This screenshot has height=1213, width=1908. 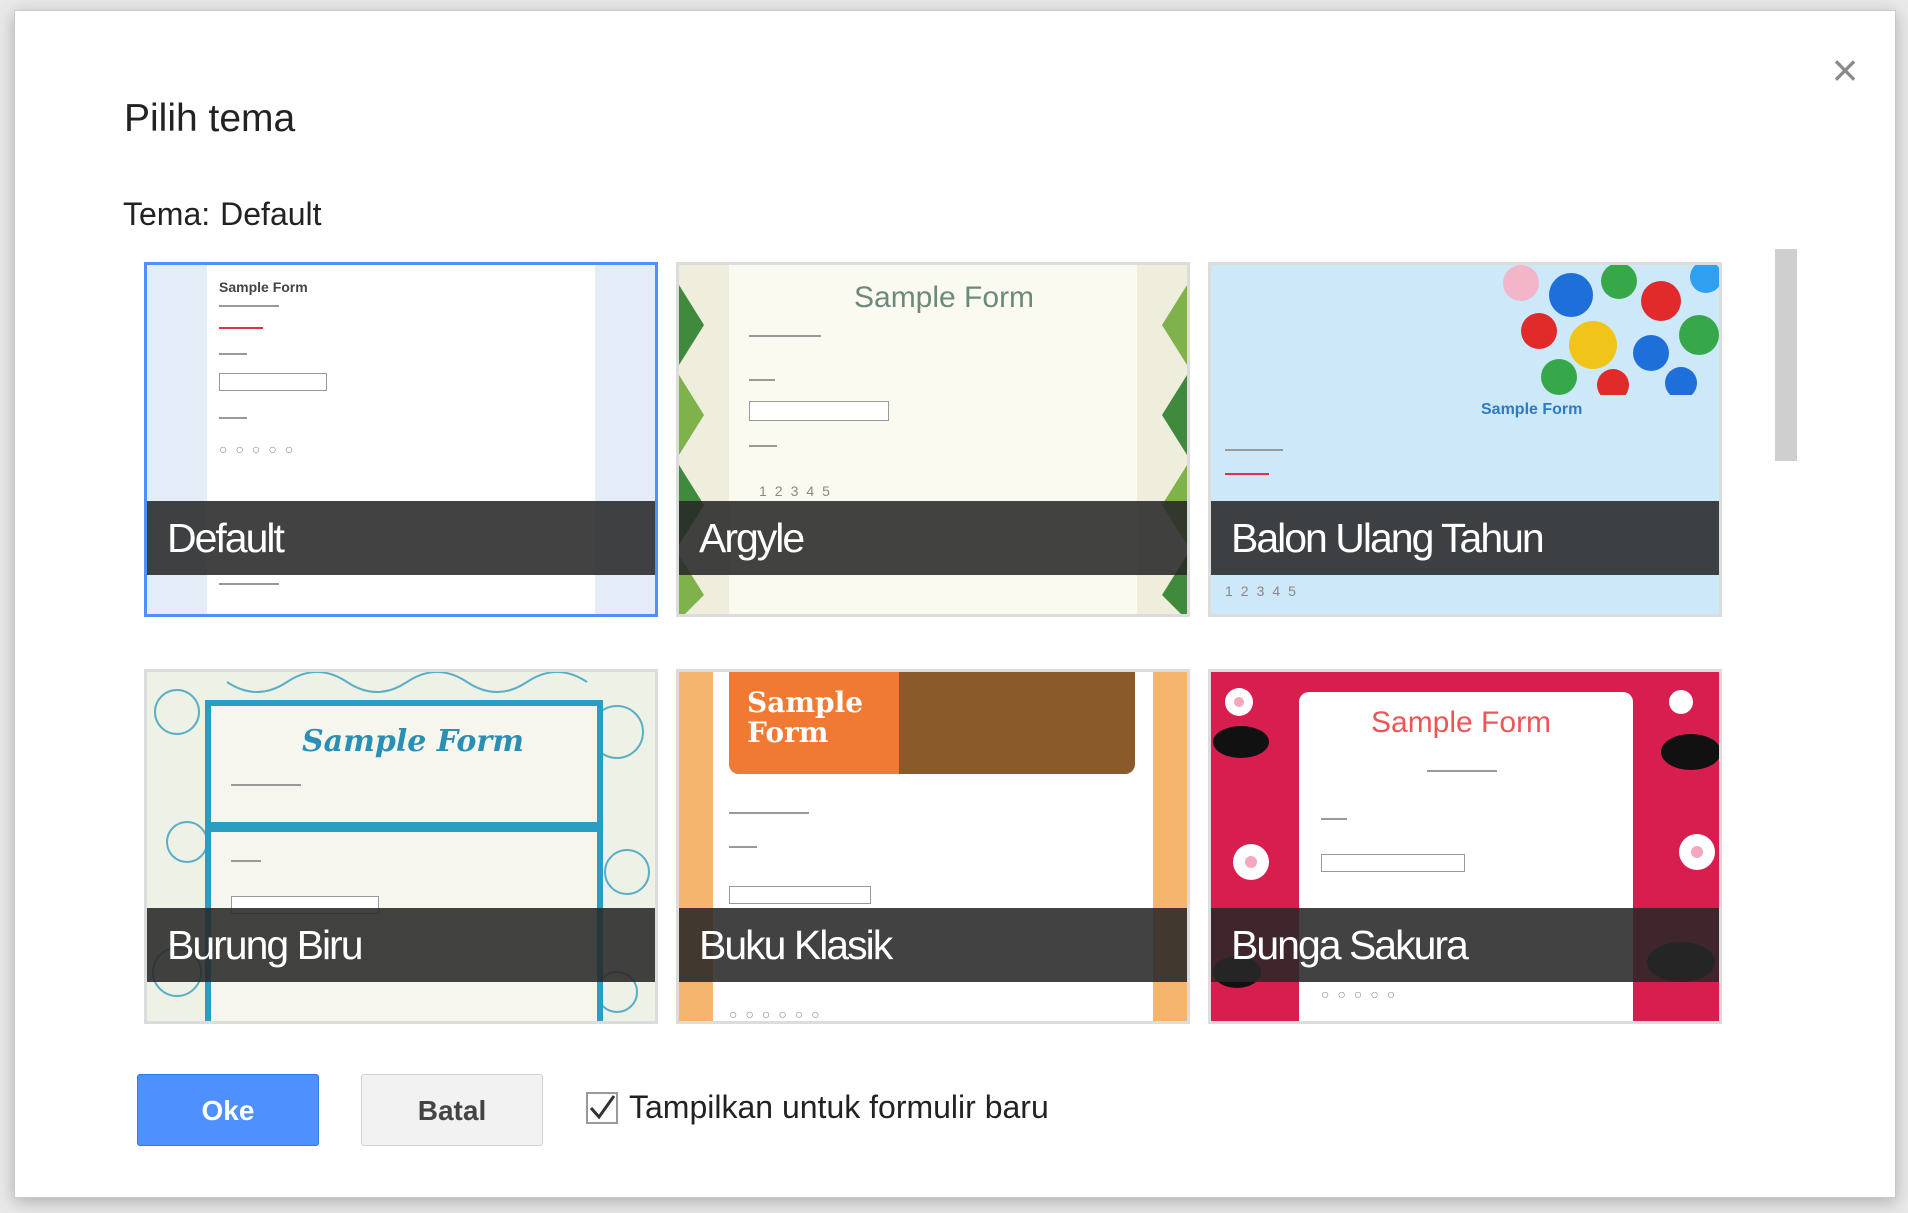 I want to click on dialog-title: Pilih tema, so click(x=210, y=118).